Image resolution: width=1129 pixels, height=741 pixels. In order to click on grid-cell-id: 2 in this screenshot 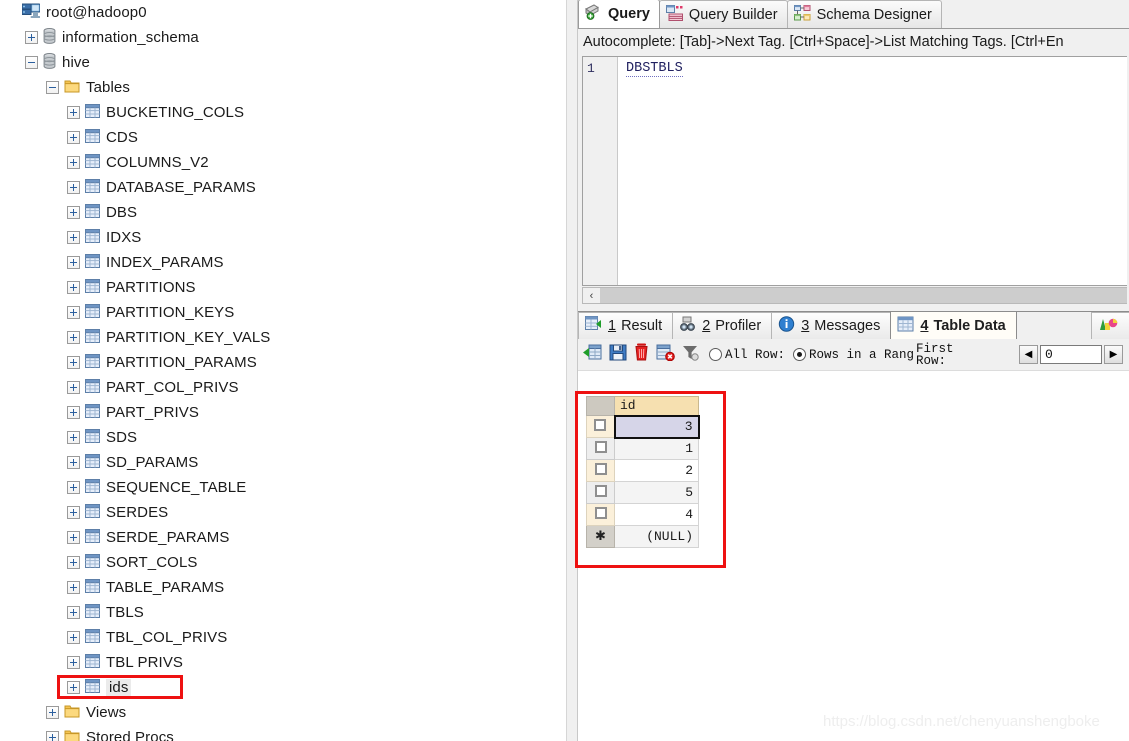, I will do `click(656, 470)`.